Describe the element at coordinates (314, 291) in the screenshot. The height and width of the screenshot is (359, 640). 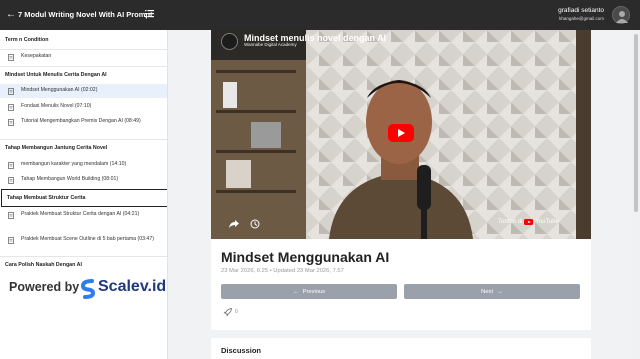
I see `previous-label: Previous` at that location.